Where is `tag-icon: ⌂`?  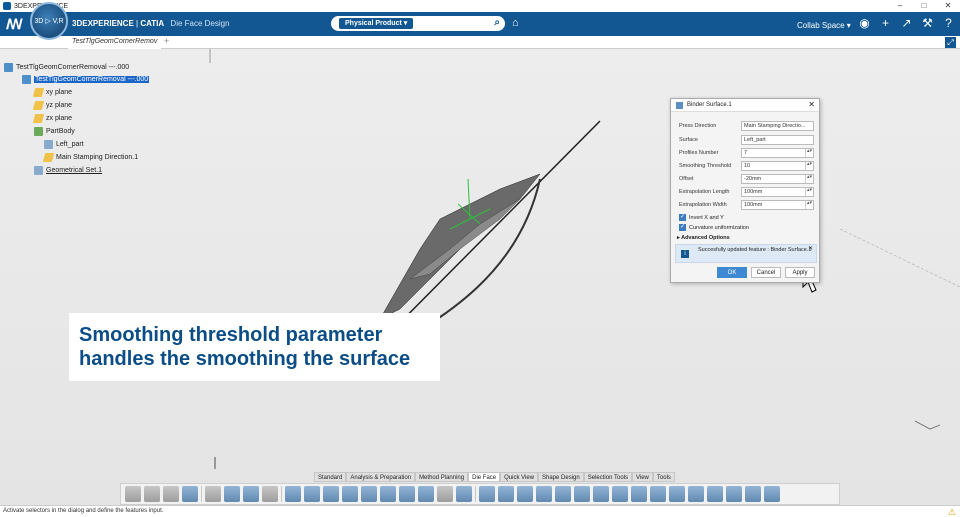 tag-icon: ⌂ is located at coordinates (515, 23).